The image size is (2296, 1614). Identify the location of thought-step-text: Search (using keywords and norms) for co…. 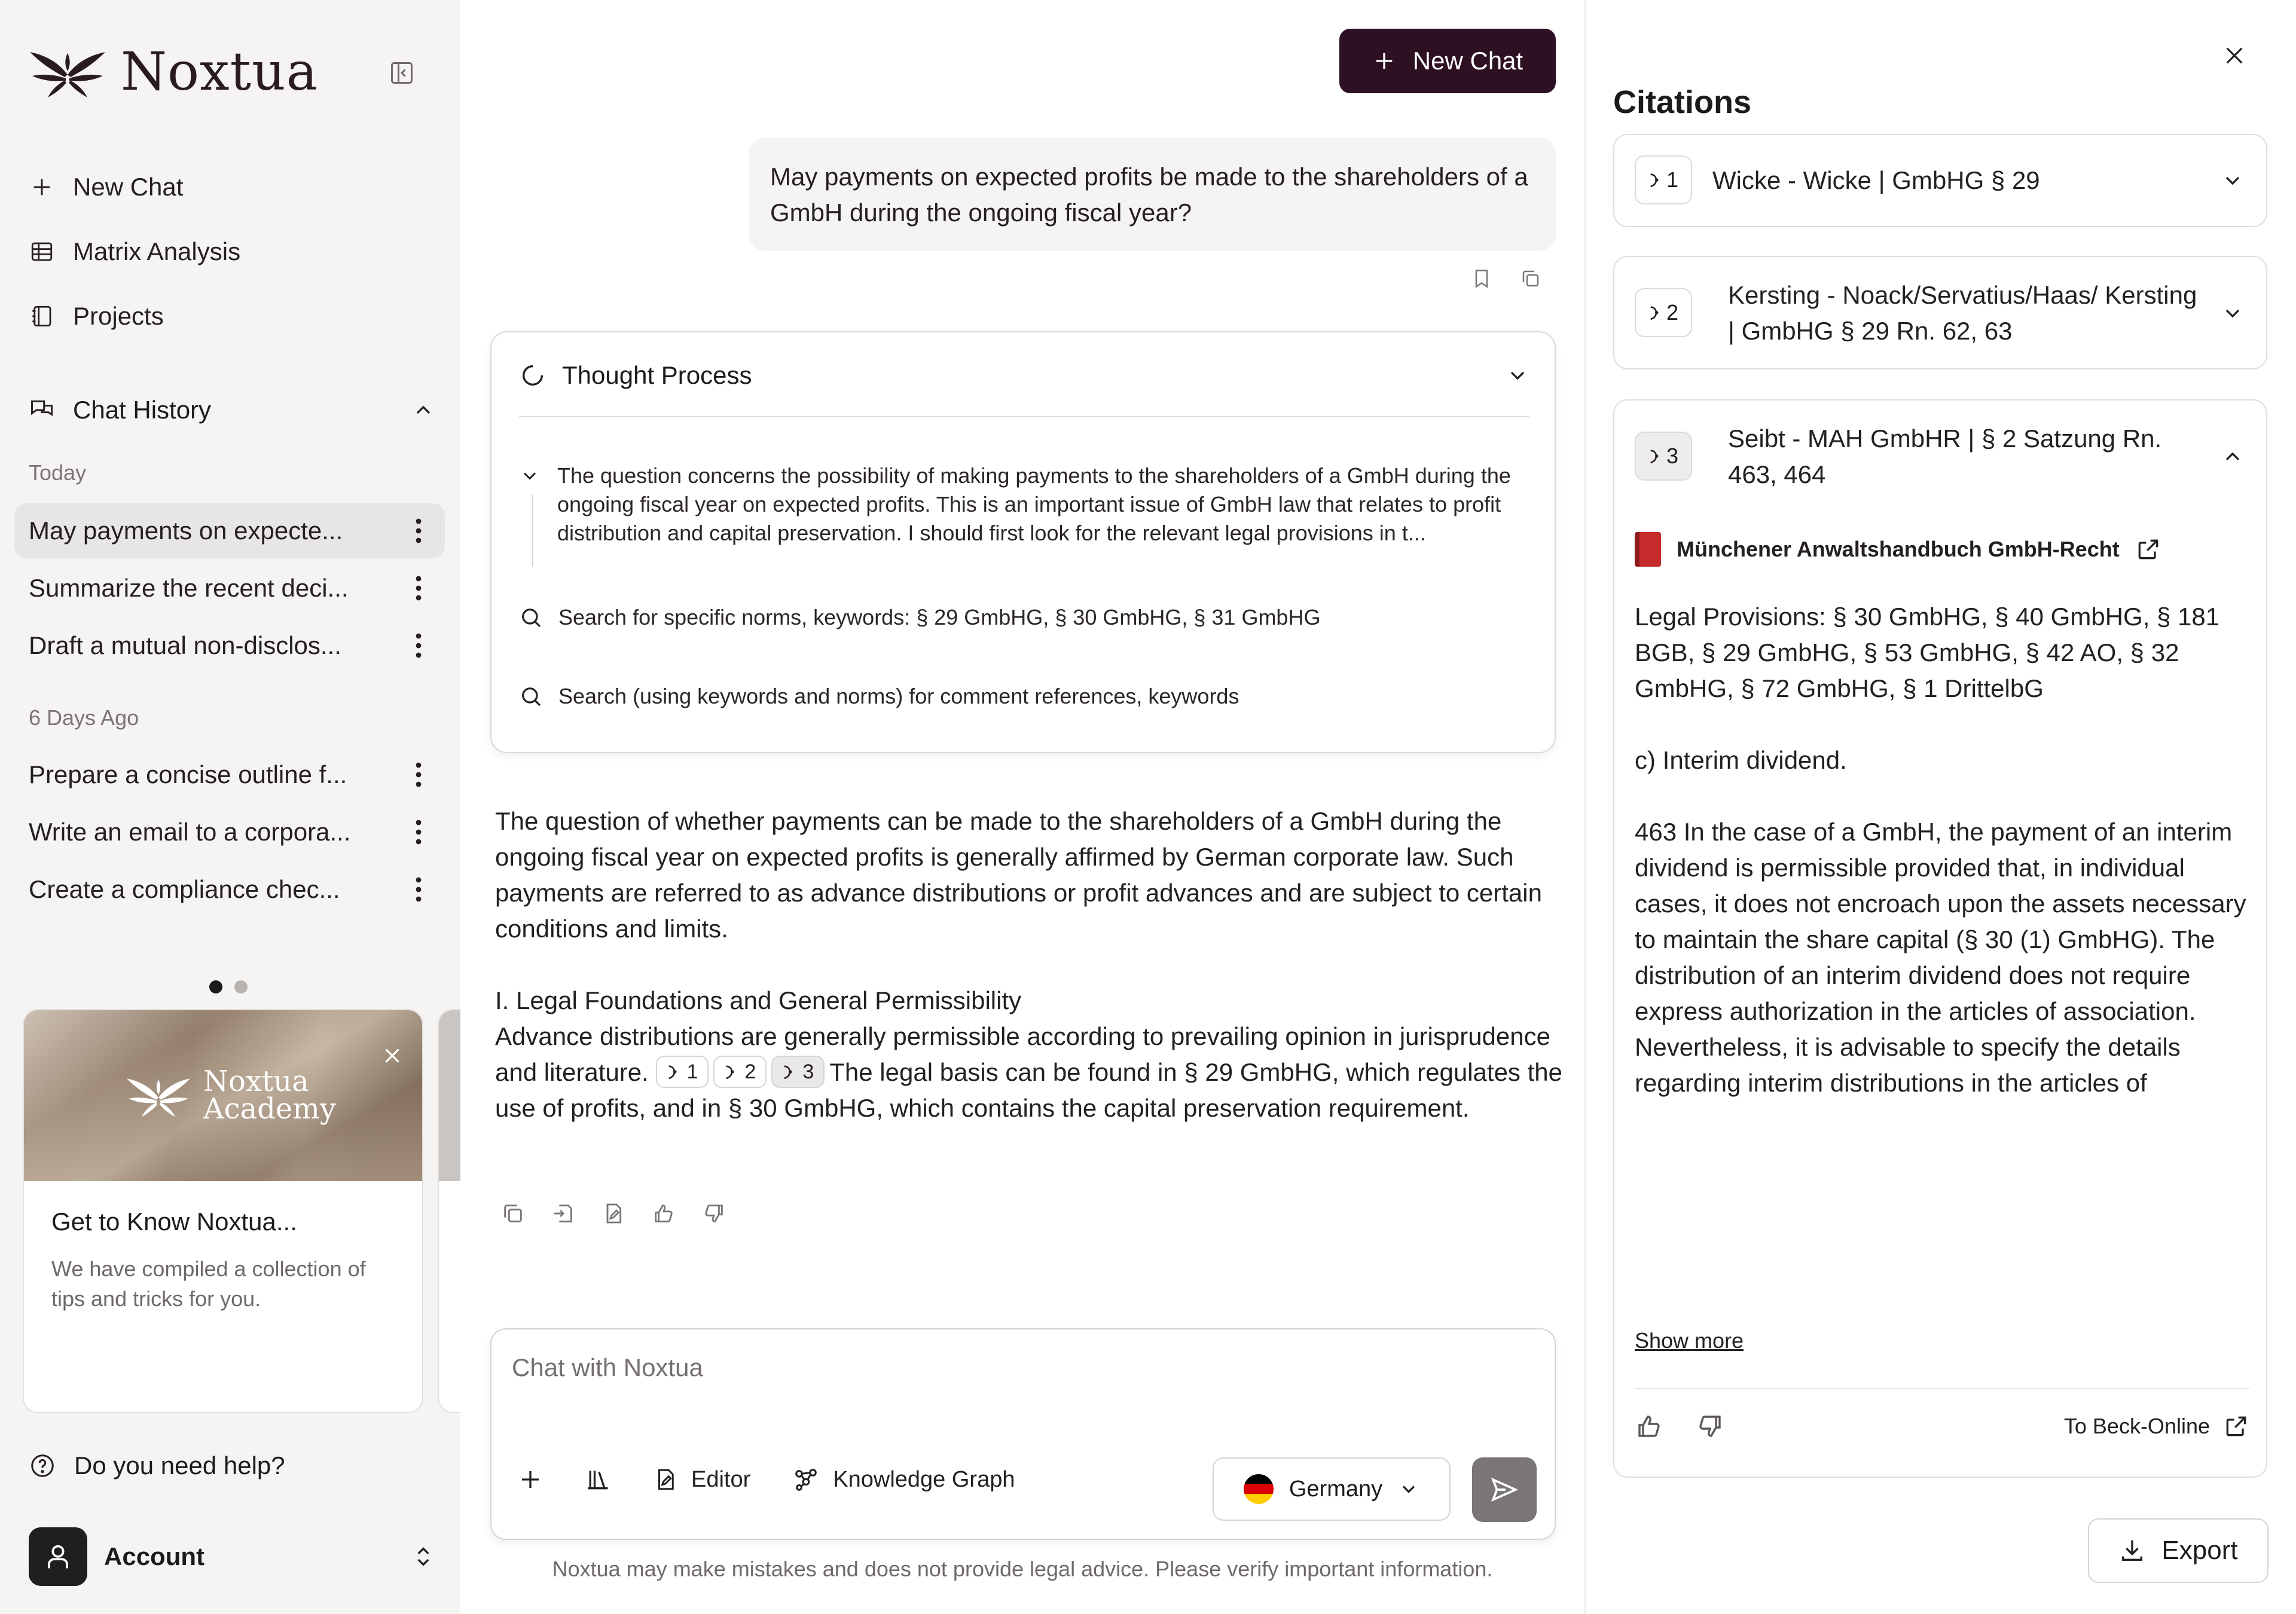
(898, 696).